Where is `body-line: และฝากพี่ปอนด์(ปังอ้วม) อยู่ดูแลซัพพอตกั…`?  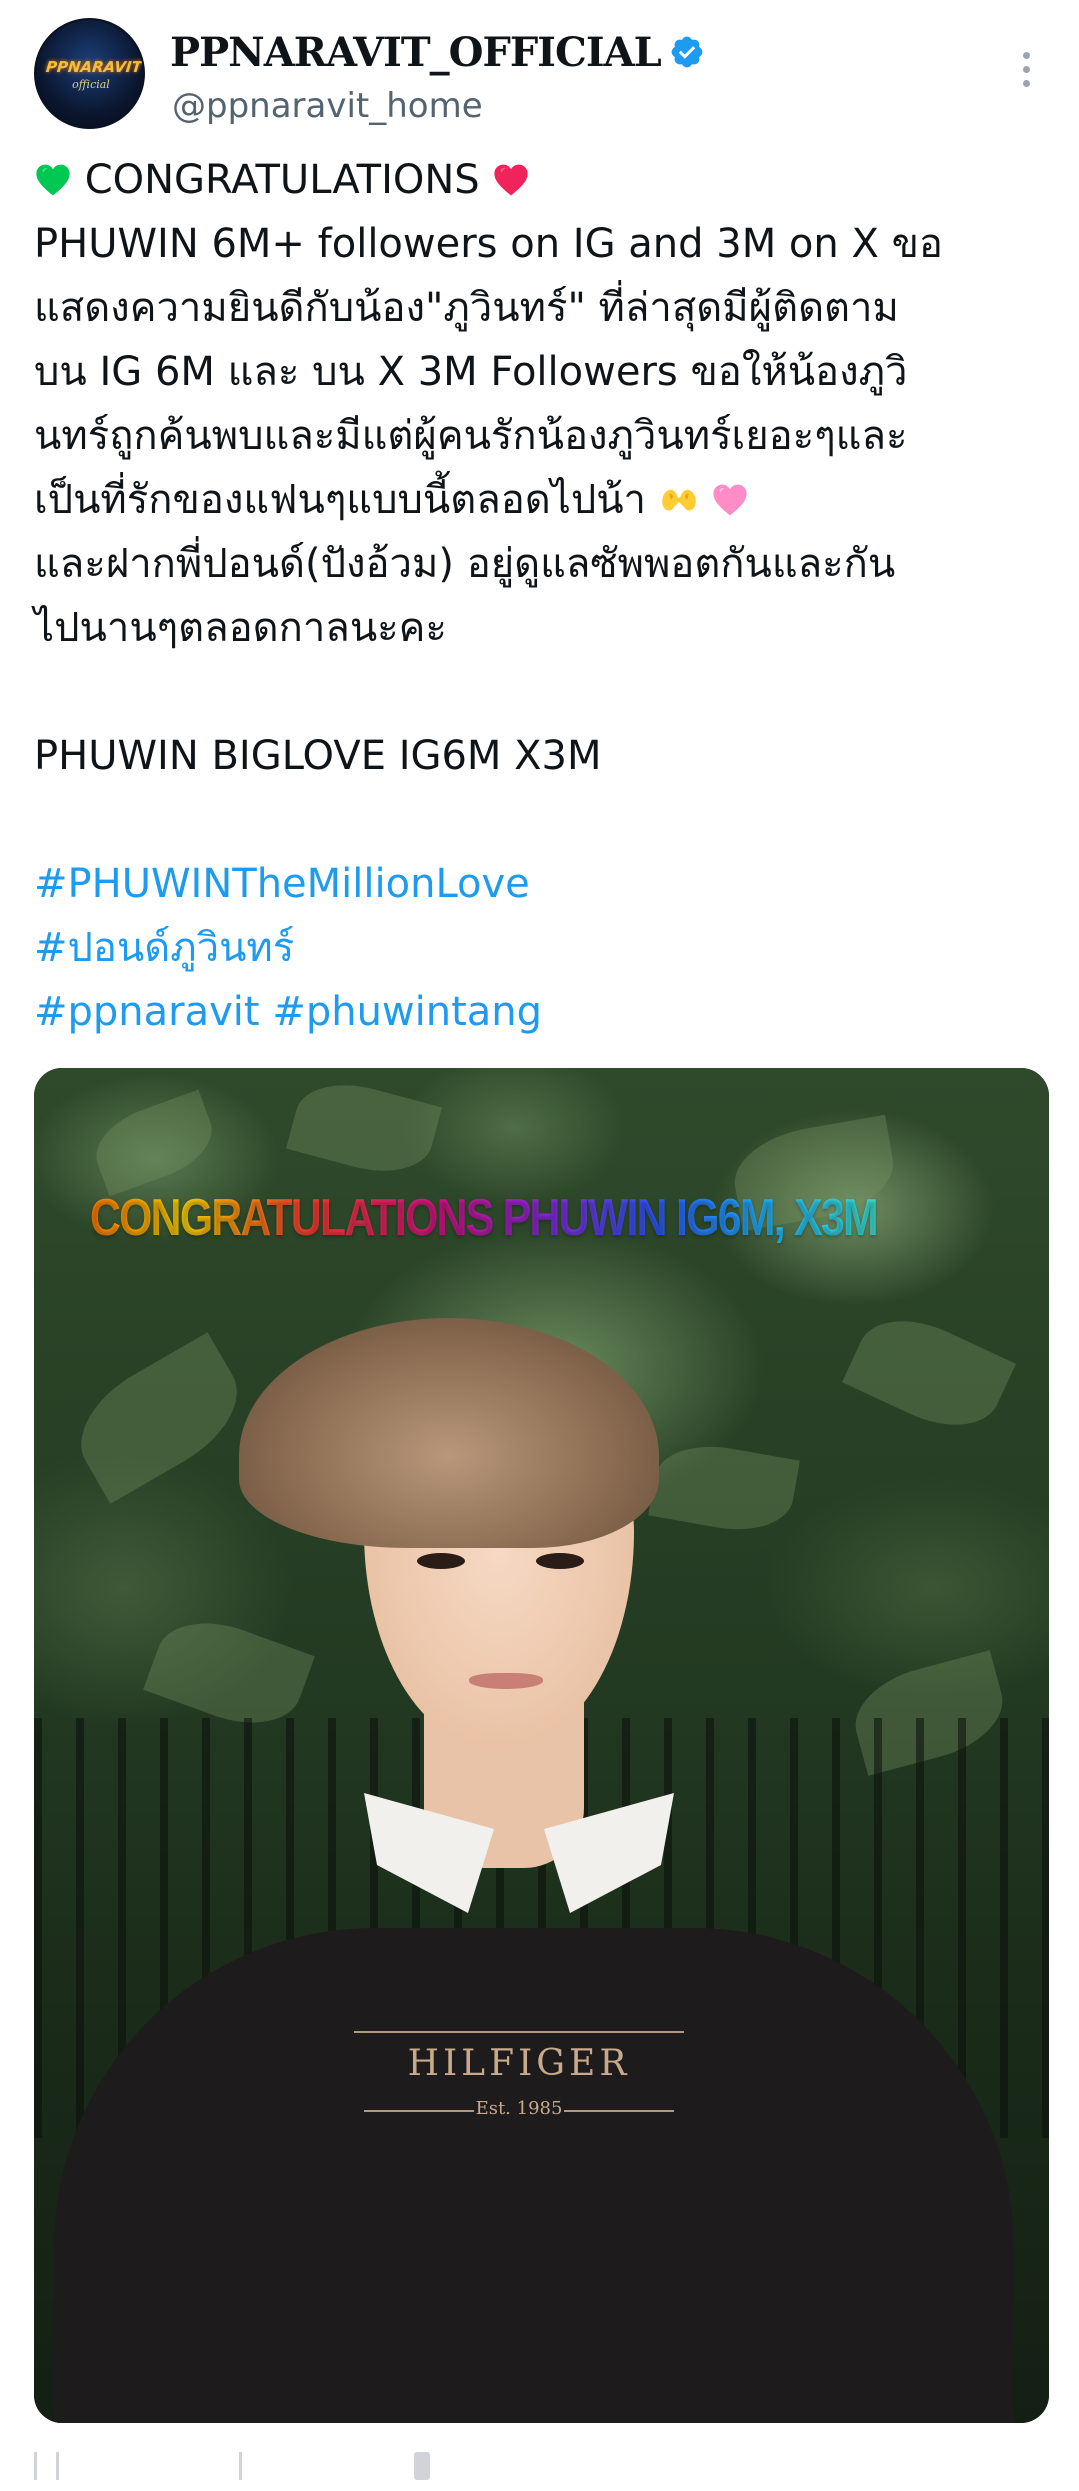
body-line: และฝากพี่ปอนด์(ปังอ้วม) อยู่ดูแลซัพพอตกั… is located at coordinates (465, 564).